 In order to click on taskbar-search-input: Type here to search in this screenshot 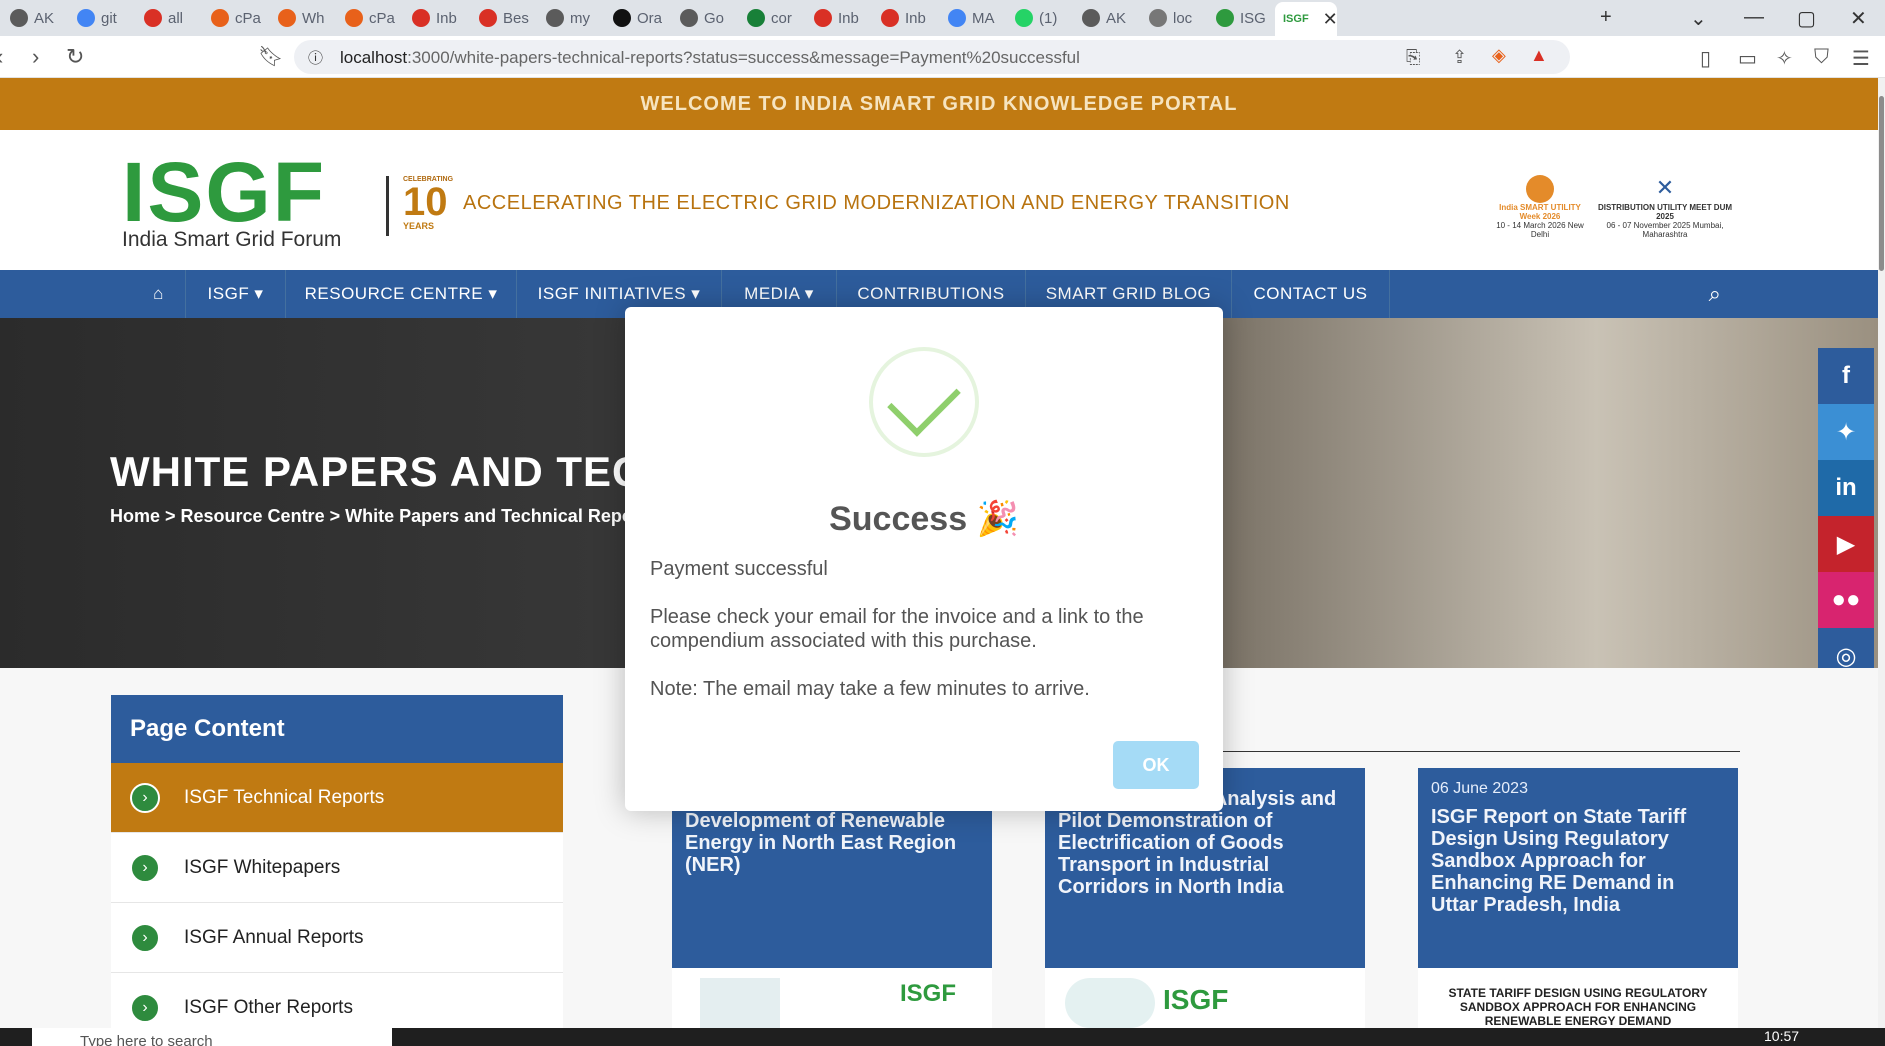, I will do `click(212, 1037)`.